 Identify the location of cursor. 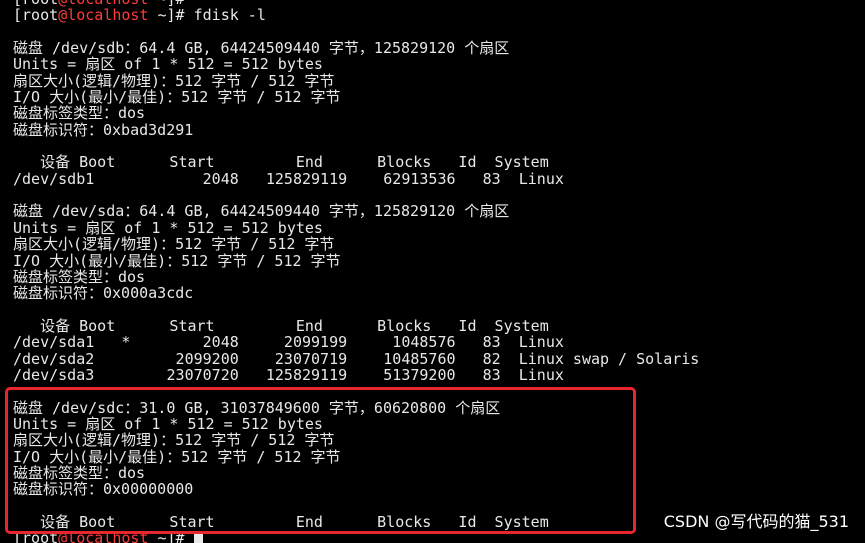
(198, 537).